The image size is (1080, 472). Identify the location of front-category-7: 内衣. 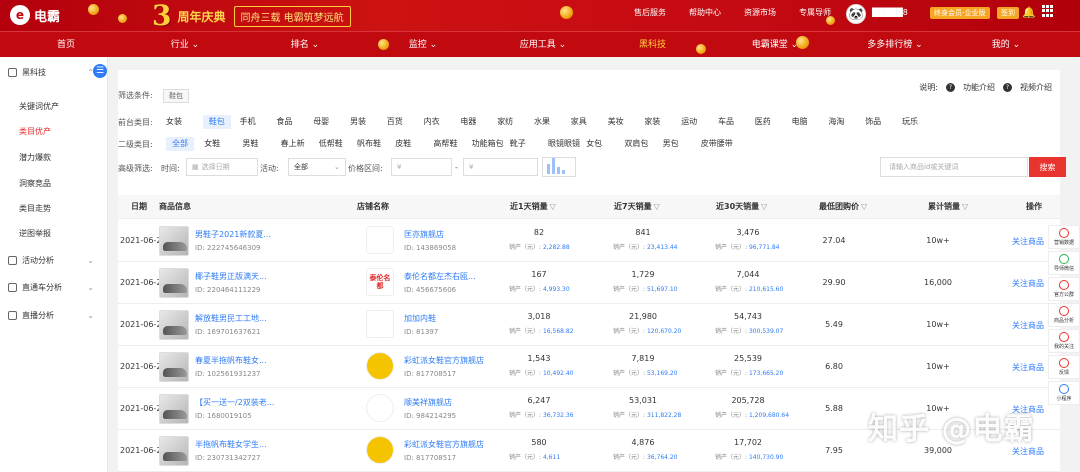
(432, 122).